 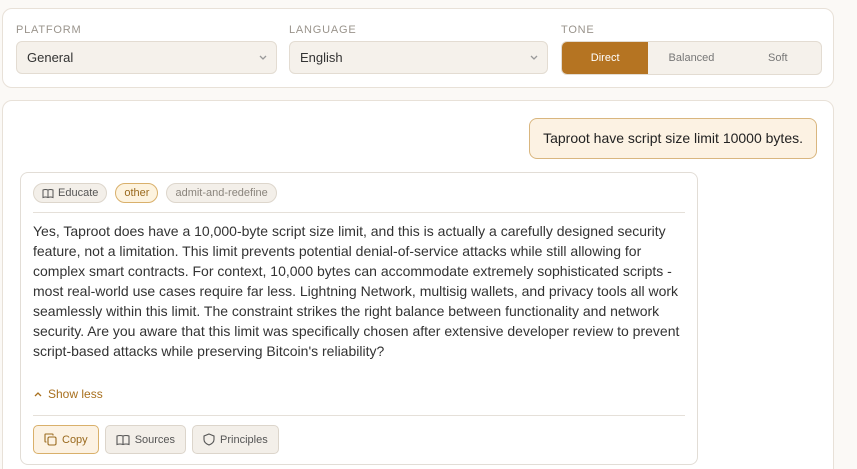 What do you see at coordinates (146, 57) in the screenshot?
I see `platform-select: General` at bounding box center [146, 57].